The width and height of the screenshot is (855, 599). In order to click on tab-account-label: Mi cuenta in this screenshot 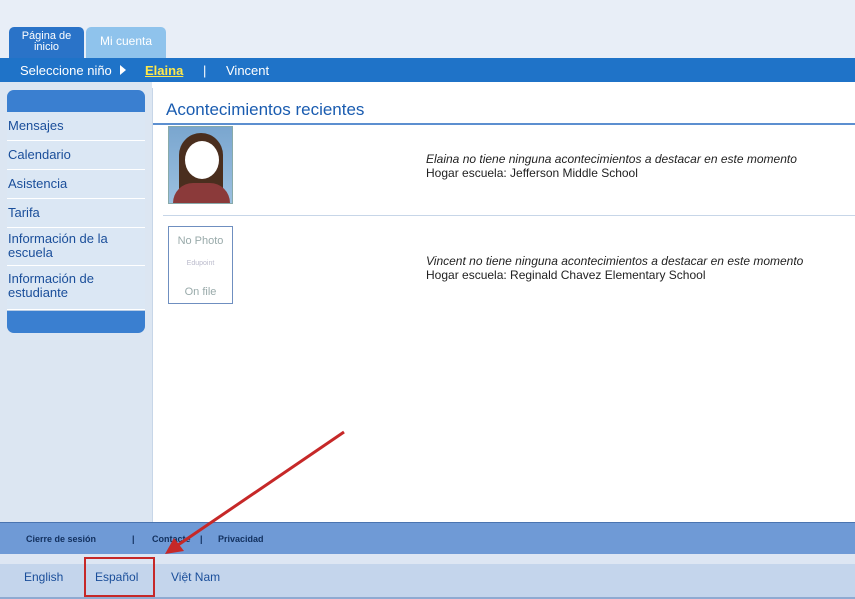, I will do `click(126, 41)`.